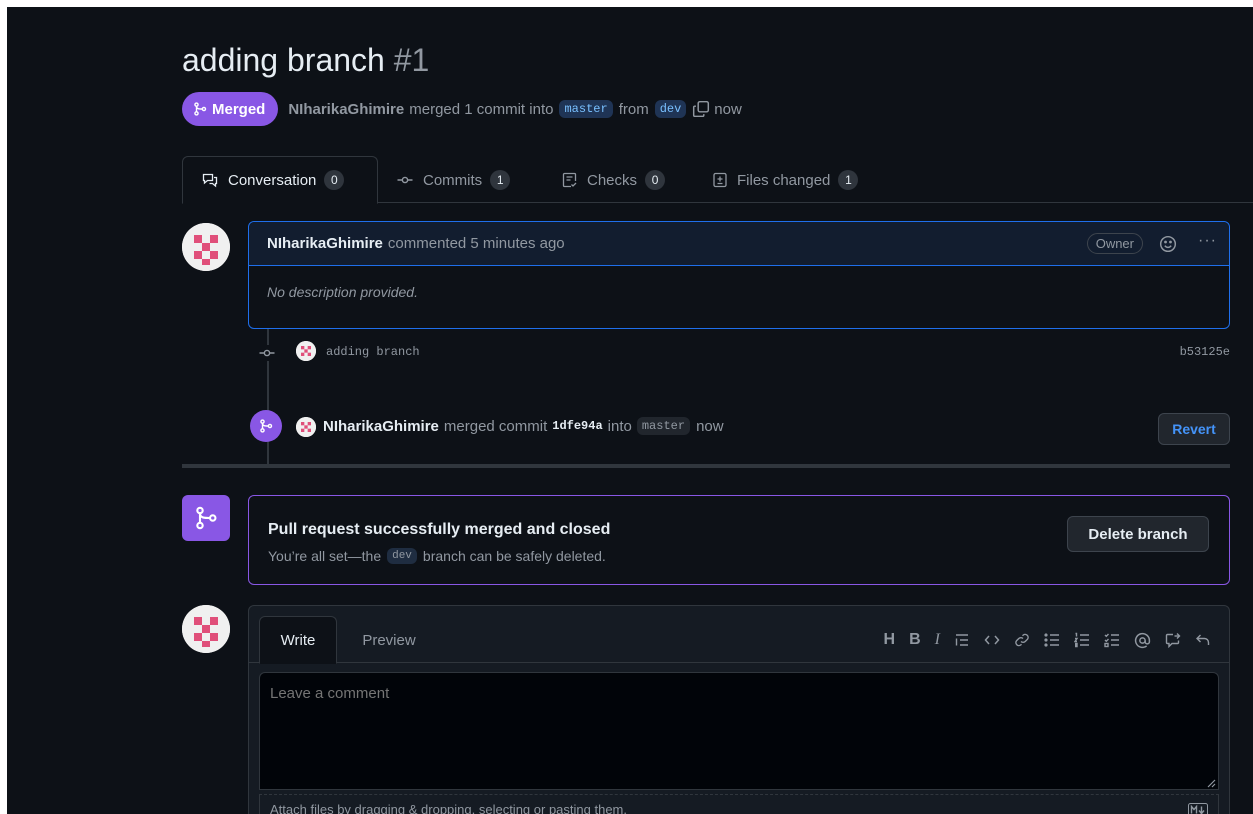 This screenshot has width=1253, height=814. I want to click on checklist-icon, so click(569, 180).